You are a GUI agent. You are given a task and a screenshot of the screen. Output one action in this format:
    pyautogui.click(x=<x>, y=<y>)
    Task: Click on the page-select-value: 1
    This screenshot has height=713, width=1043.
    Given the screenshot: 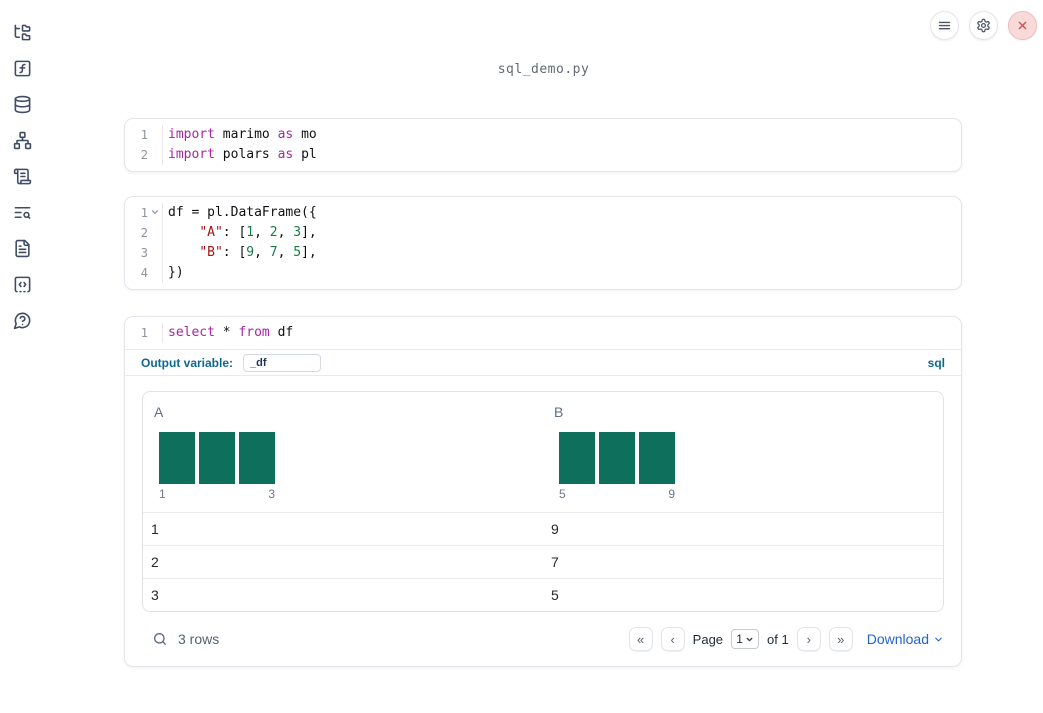 What is the action you would take?
    pyautogui.click(x=739, y=639)
    